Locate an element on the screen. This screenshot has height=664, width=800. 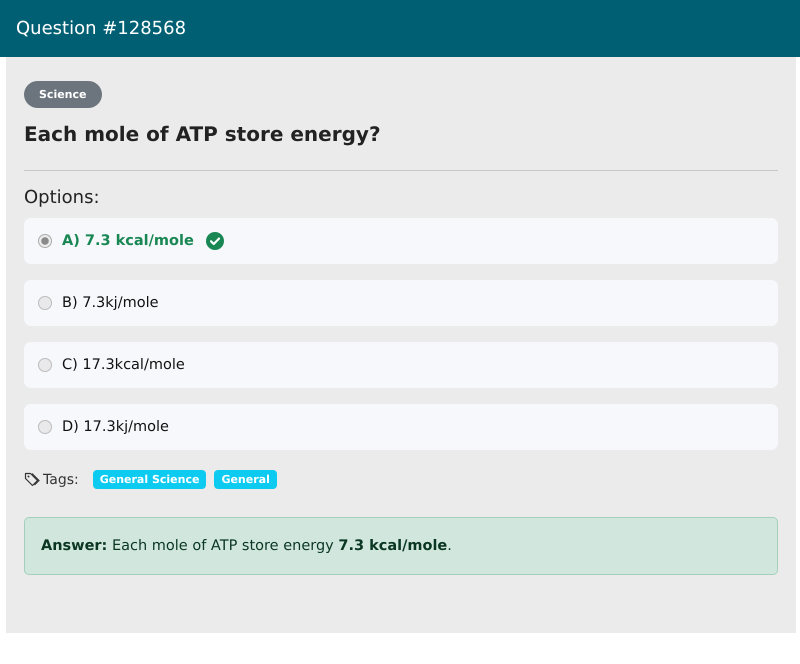
question-title: Question #128568 is located at coordinates (101, 28).